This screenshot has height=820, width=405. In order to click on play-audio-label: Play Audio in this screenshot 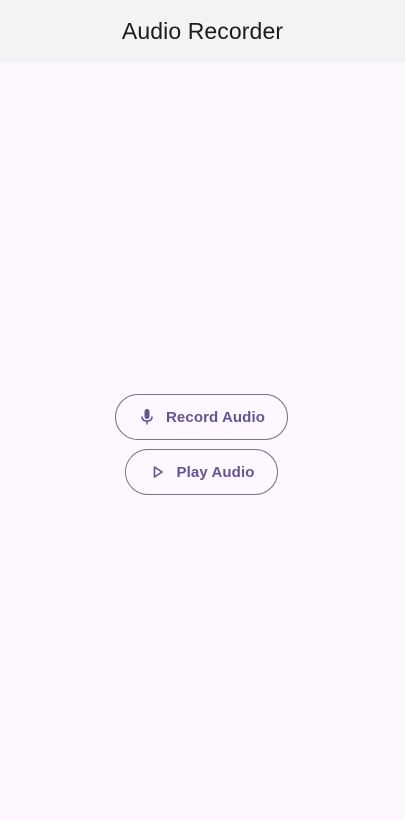, I will do `click(215, 472)`.